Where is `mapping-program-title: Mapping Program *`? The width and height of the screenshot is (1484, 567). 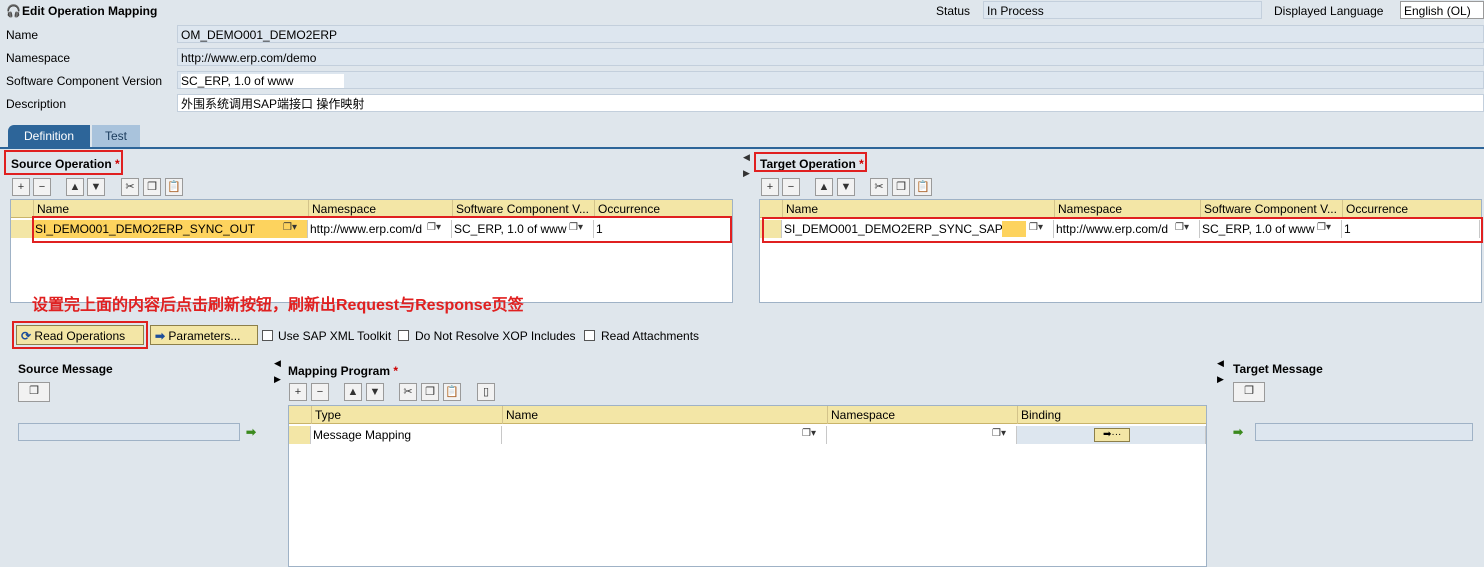
mapping-program-title: Mapping Program * is located at coordinates (343, 371).